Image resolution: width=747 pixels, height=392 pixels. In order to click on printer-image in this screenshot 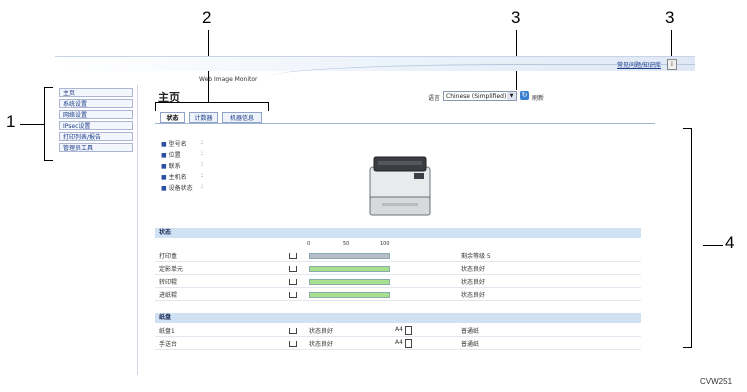, I will do `click(400, 186)`.